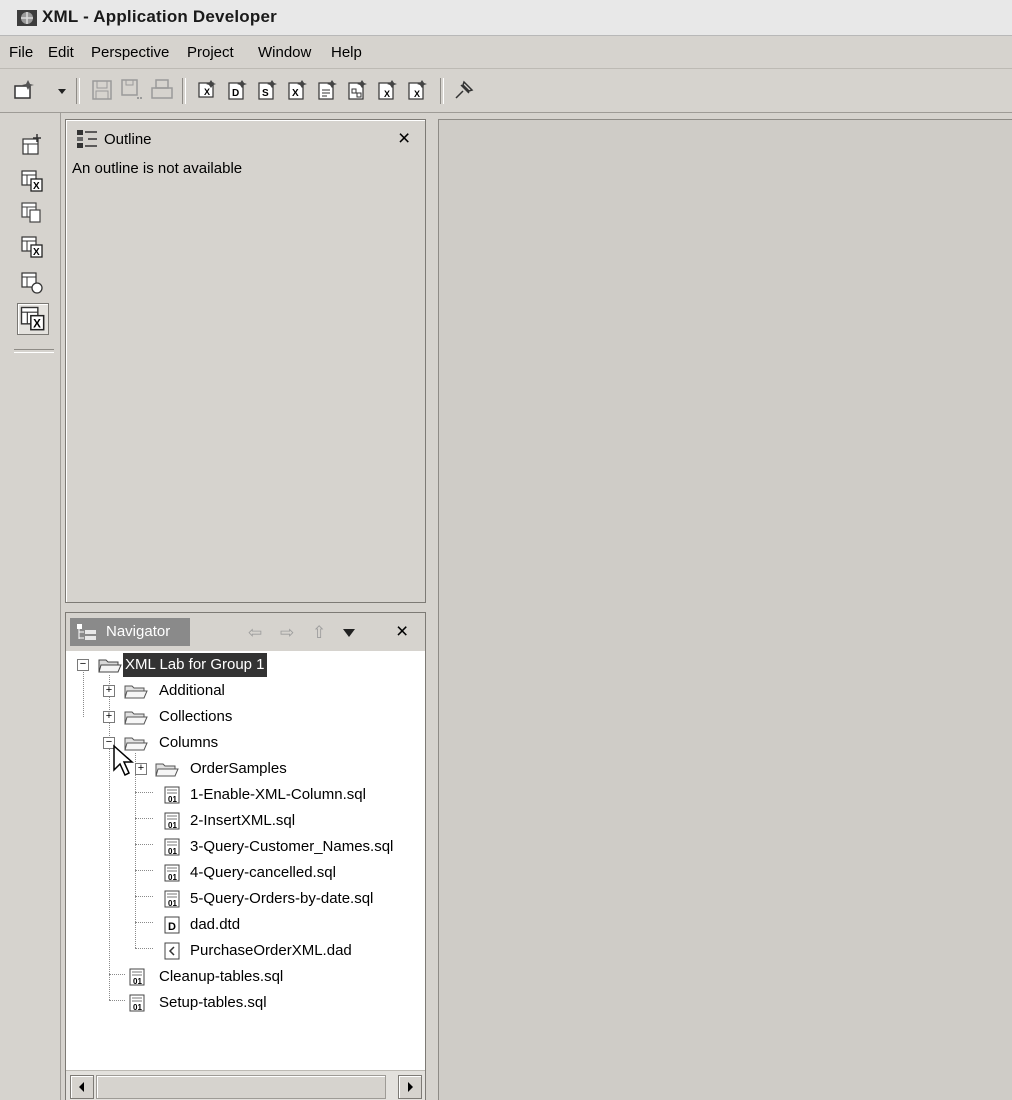 The height and width of the screenshot is (1100, 1012). What do you see at coordinates (245, 717) in the screenshot?
I see `tree-item-folder: + Collections` at bounding box center [245, 717].